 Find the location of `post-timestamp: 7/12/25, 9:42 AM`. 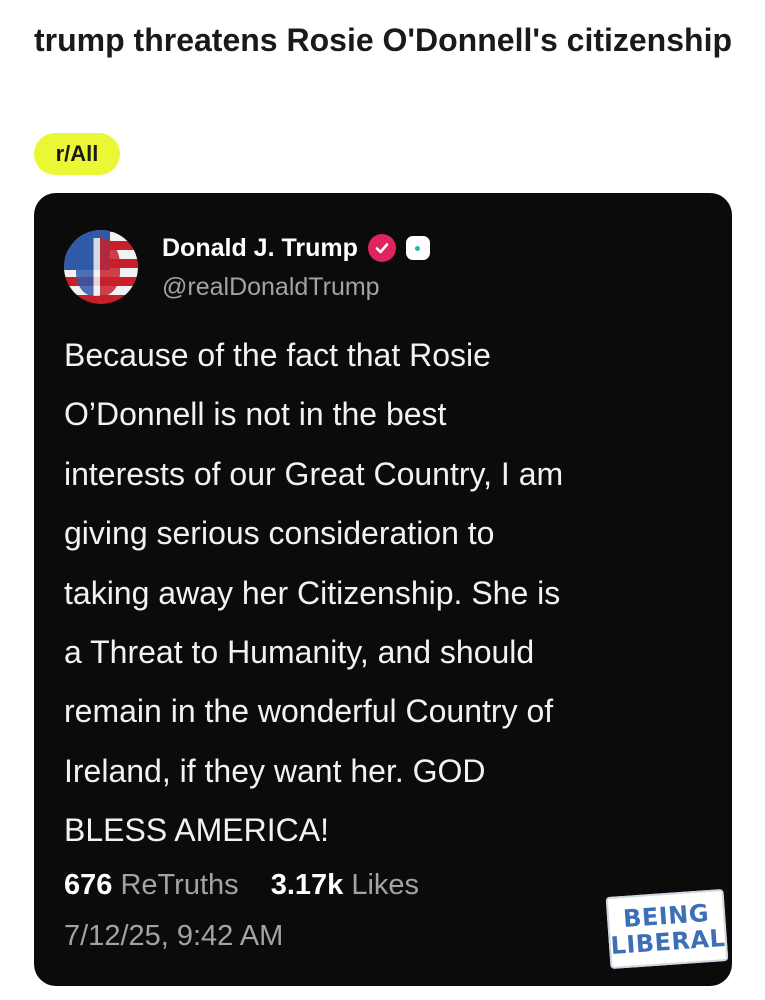

post-timestamp: 7/12/25, 9:42 AM is located at coordinates (174, 936).